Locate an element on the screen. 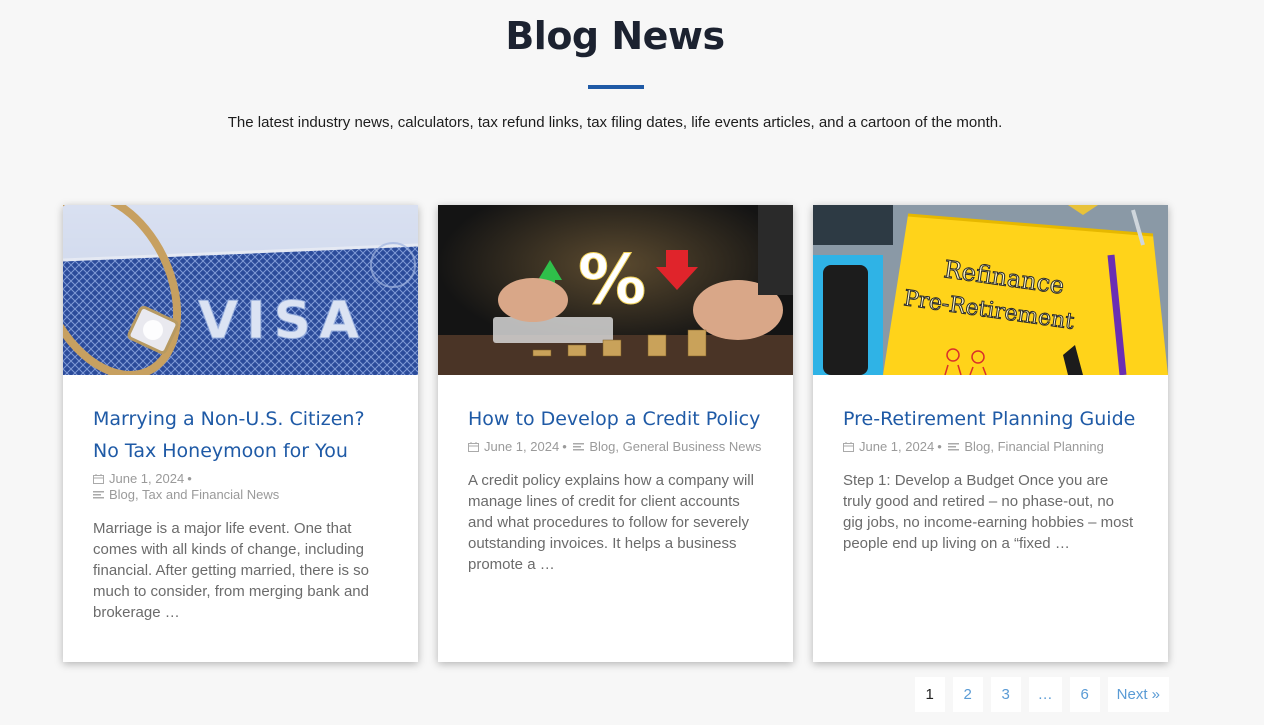 The width and height of the screenshot is (1264, 725). page-title: Blog News is located at coordinates (615, 36).